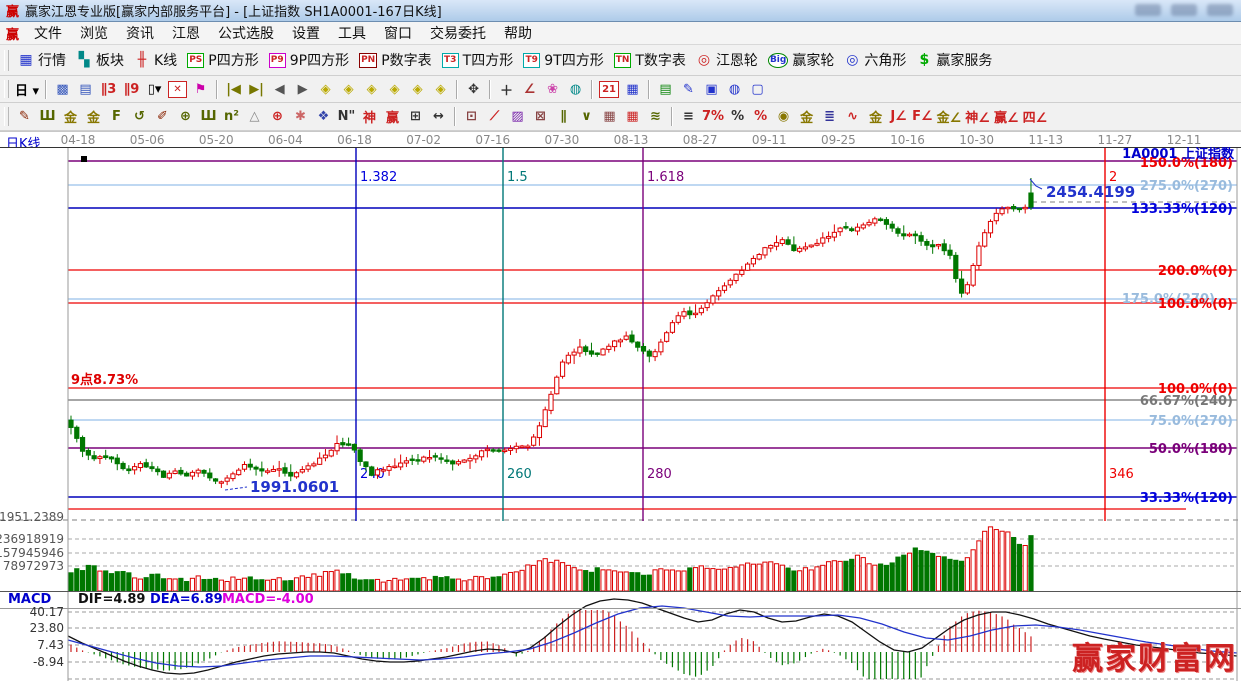 This screenshot has width=1241, height=681. What do you see at coordinates (711, 89) in the screenshot?
I see `save-icon: ▣` at bounding box center [711, 89].